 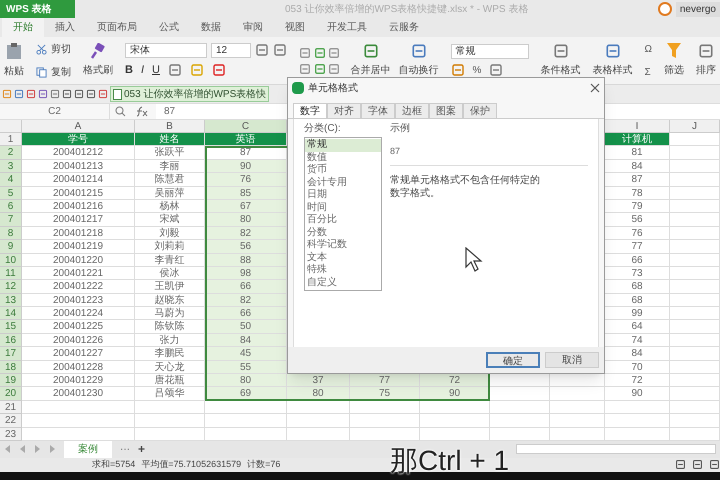 What do you see at coordinates (246, 126) in the screenshot?
I see `column-header: C` at bounding box center [246, 126].